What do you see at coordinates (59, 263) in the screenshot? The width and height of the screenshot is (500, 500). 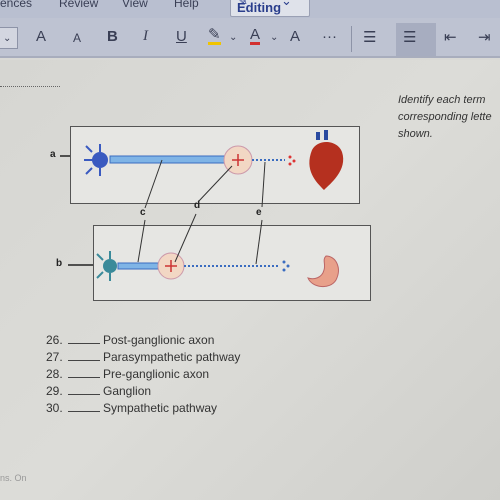 I see `label-b: b` at bounding box center [59, 263].